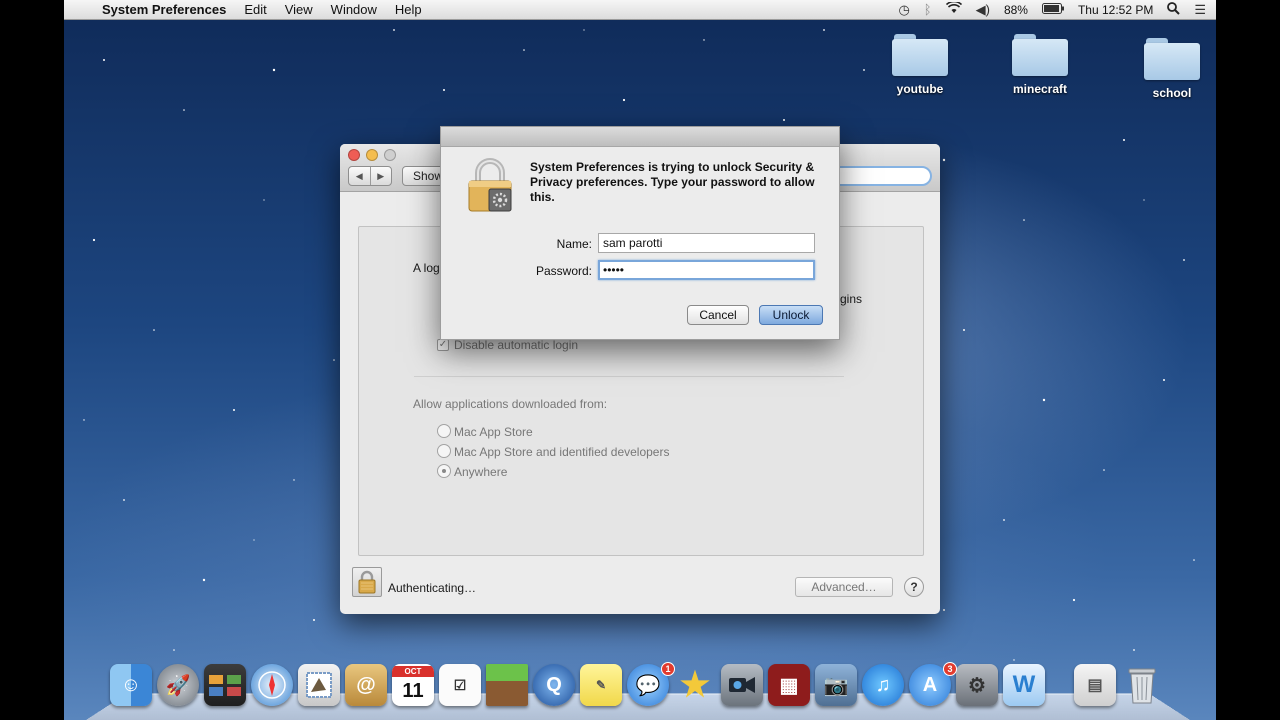  I want to click on left-pillarbox, so click(32, 360).